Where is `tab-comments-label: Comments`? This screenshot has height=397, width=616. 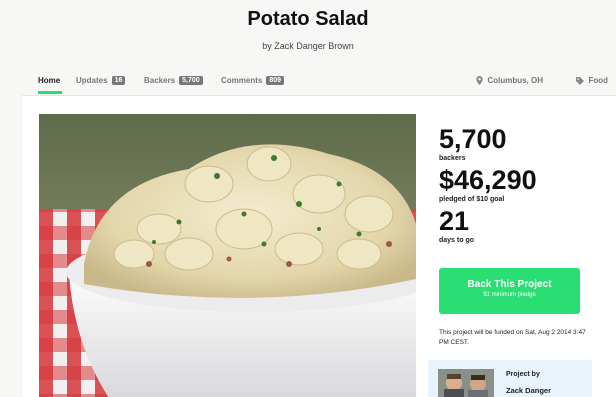
tab-comments-label: Comments is located at coordinates (242, 80).